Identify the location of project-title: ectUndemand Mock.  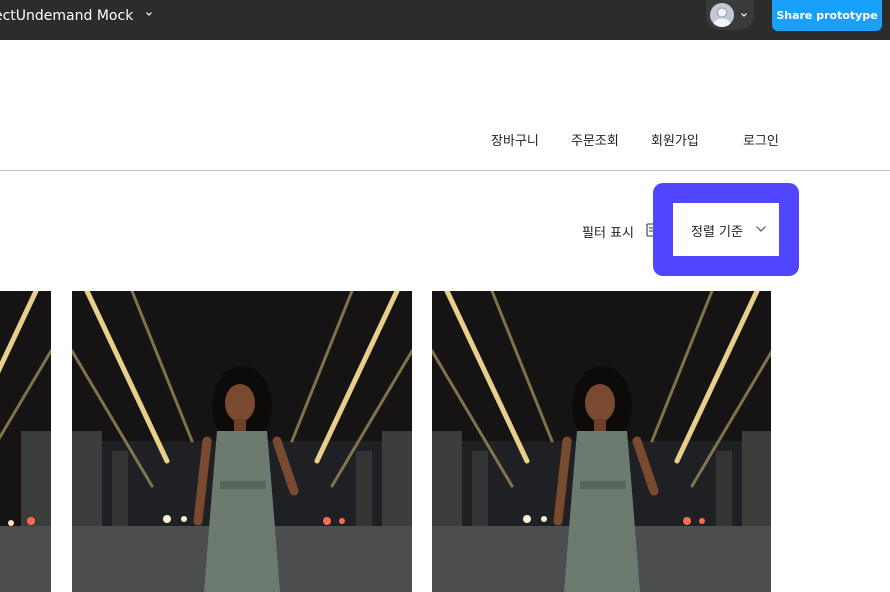
(66, 16).